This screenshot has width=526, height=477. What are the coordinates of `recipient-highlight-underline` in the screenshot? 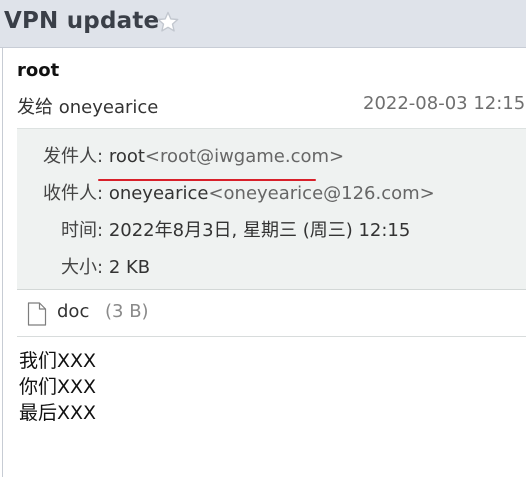 It's located at (207, 180).